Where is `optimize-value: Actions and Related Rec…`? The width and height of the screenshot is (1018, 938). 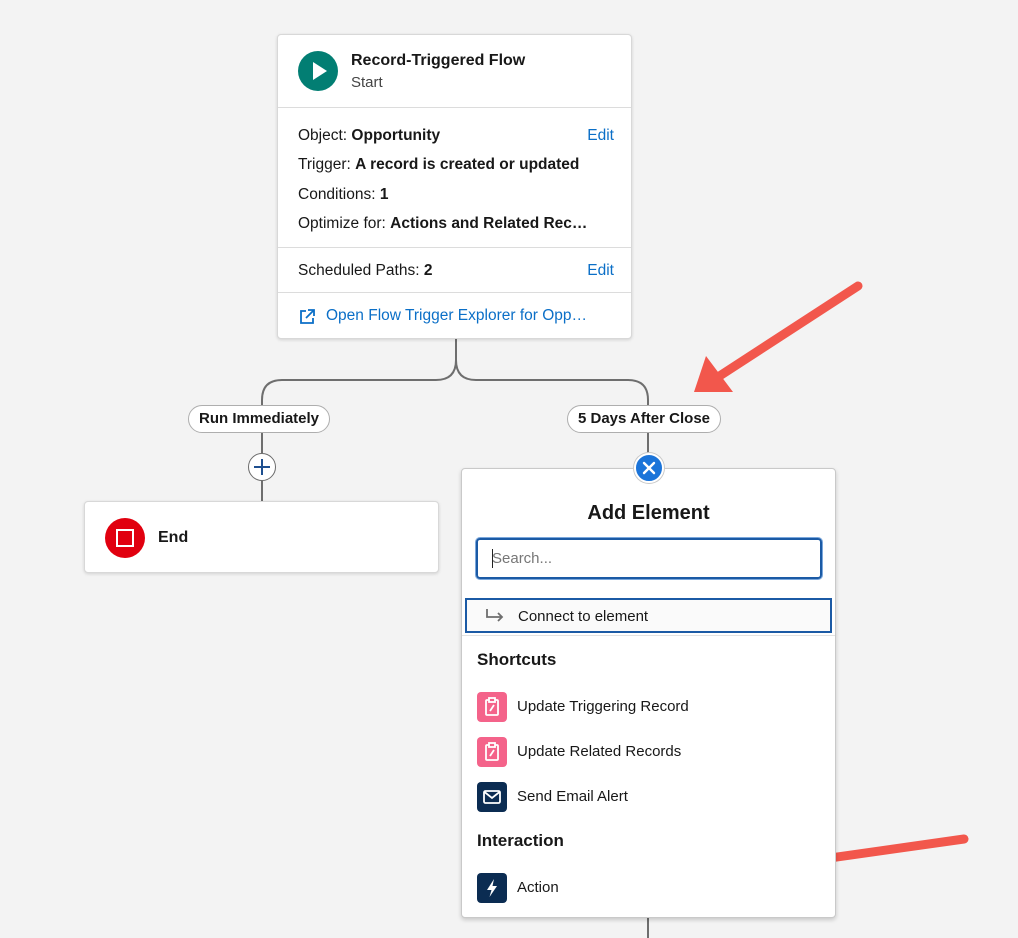 optimize-value: Actions and Related Rec… is located at coordinates (489, 223).